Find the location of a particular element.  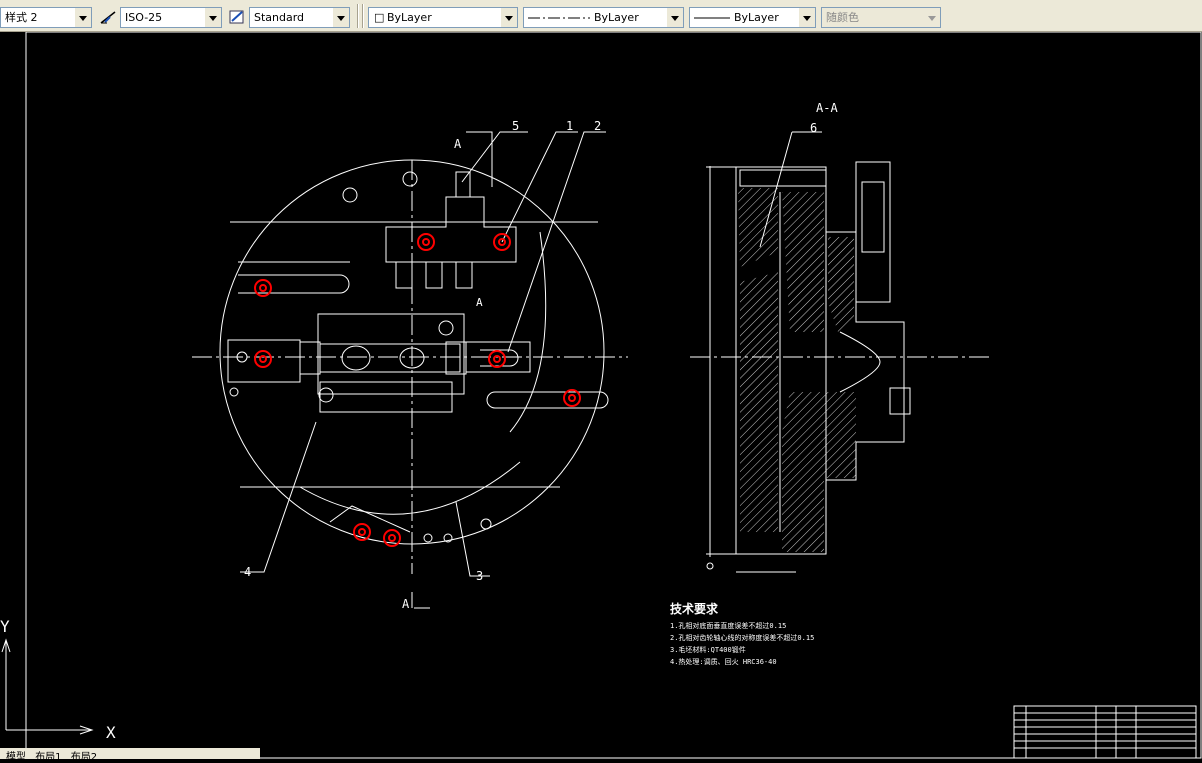

callout-6: 6 is located at coordinates (813, 128).